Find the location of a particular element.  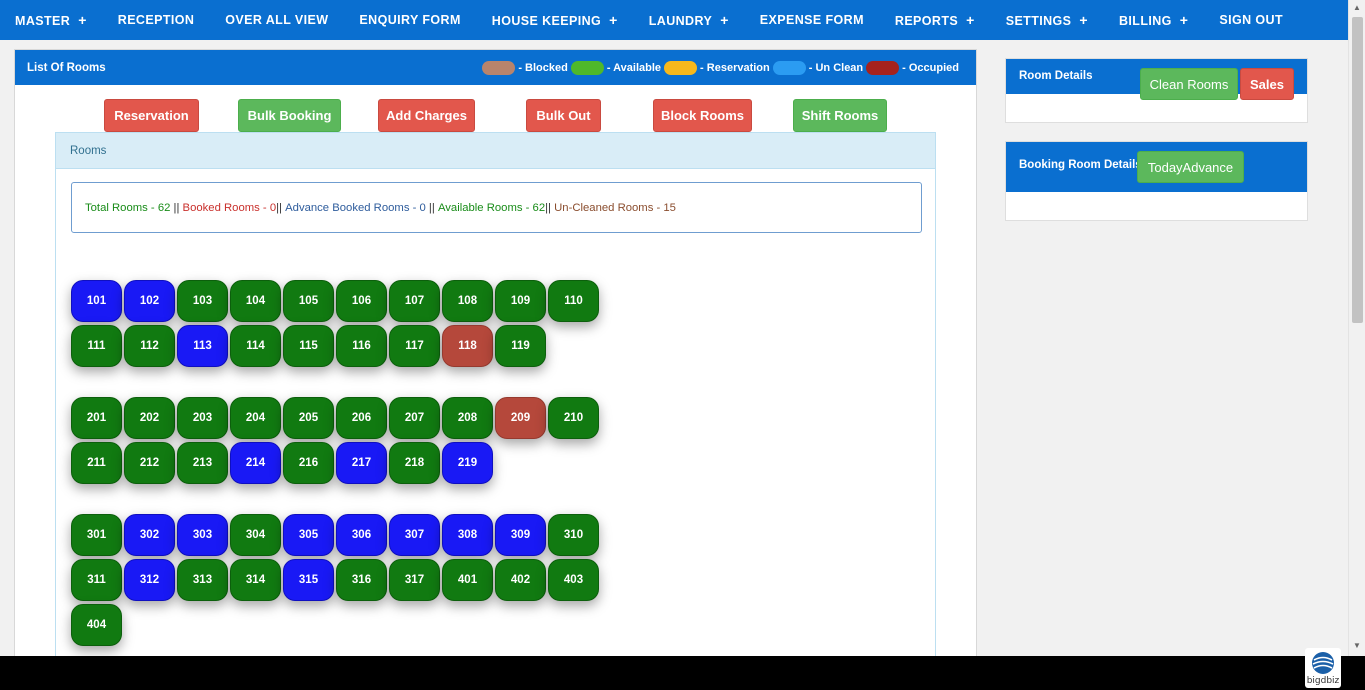

room-tile: 210 is located at coordinates (573, 418).